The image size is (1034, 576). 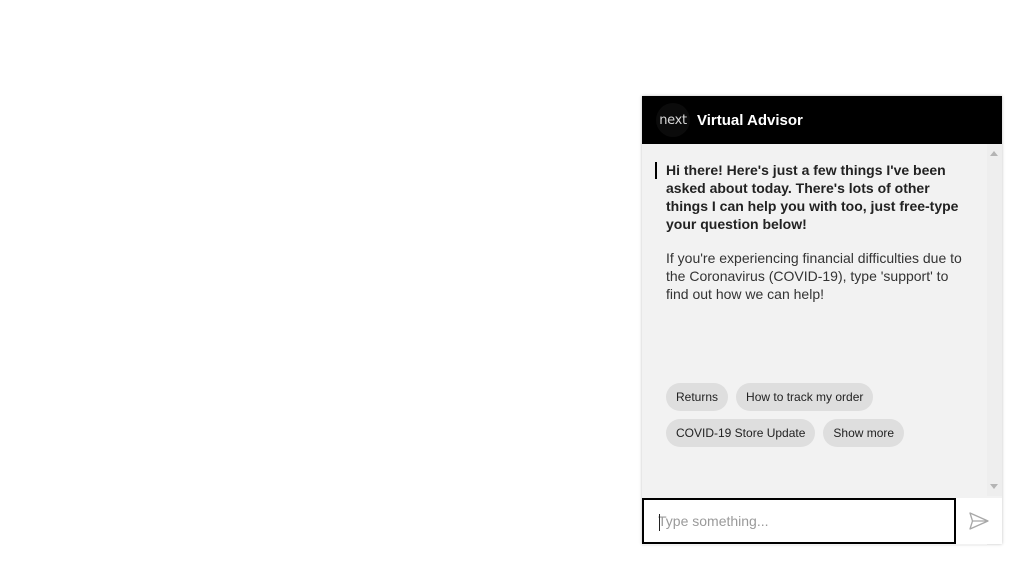 I want to click on scroll-down-arrow-icon, so click(x=994, y=486).